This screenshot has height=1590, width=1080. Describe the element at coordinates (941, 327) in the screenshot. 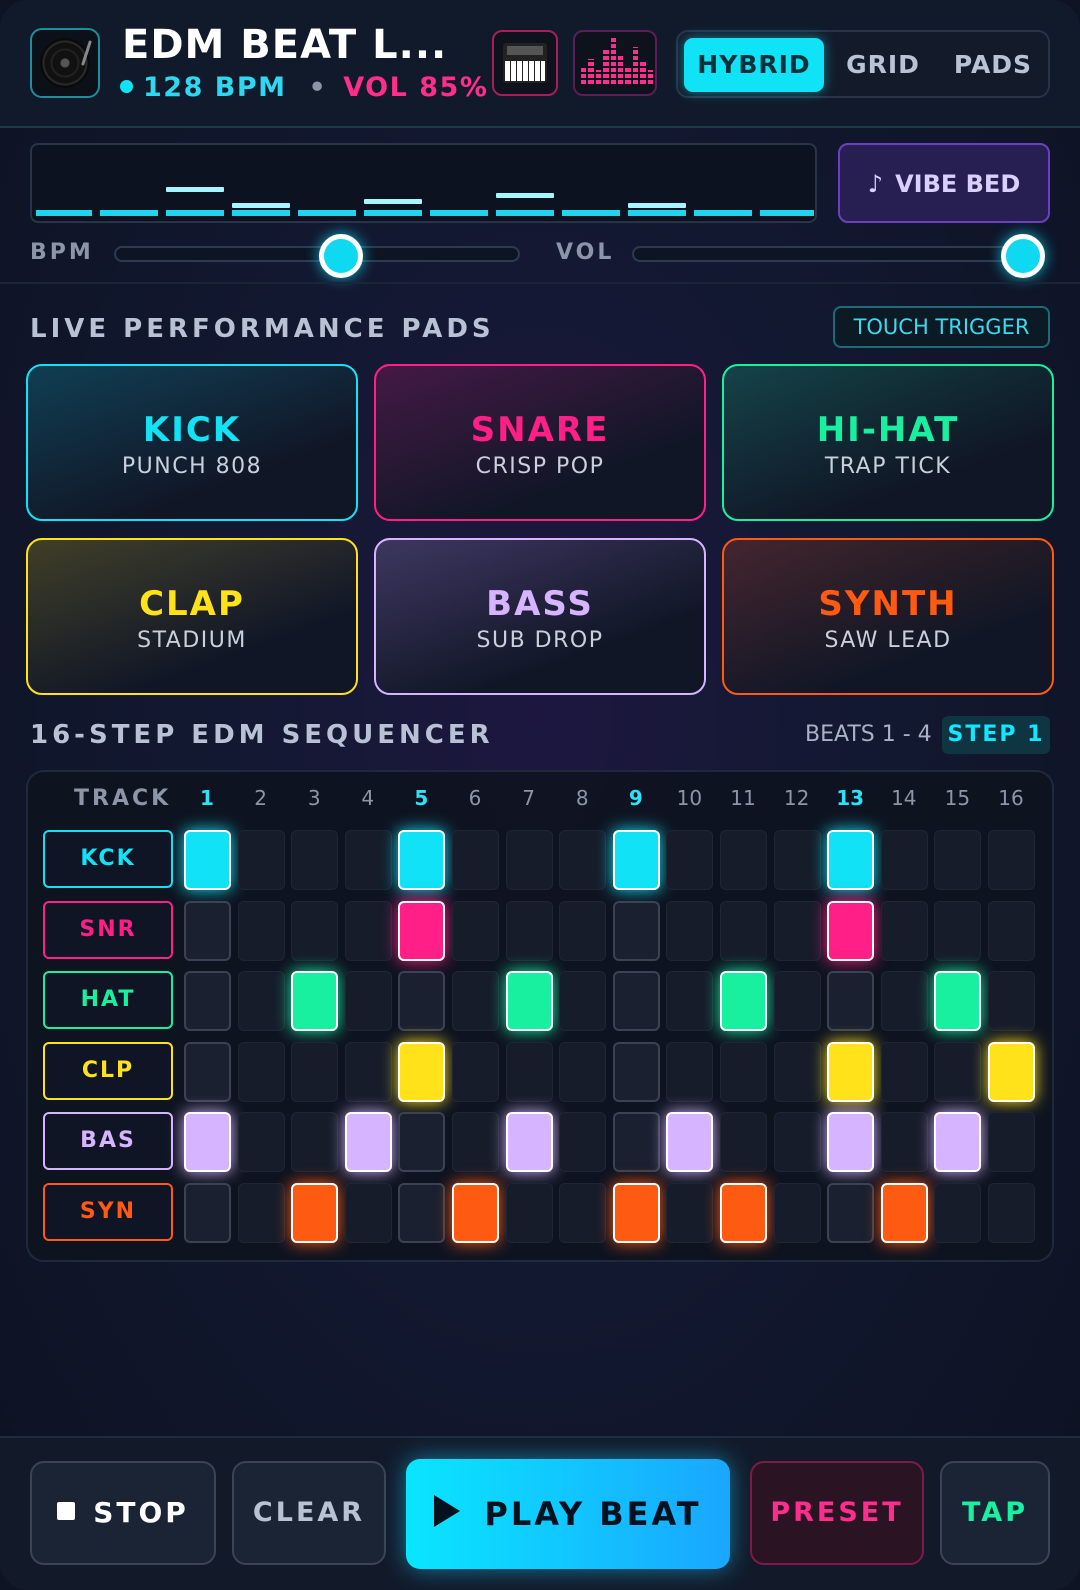

I see `touch-trigger-badge: TOUCH TRIGGER` at that location.